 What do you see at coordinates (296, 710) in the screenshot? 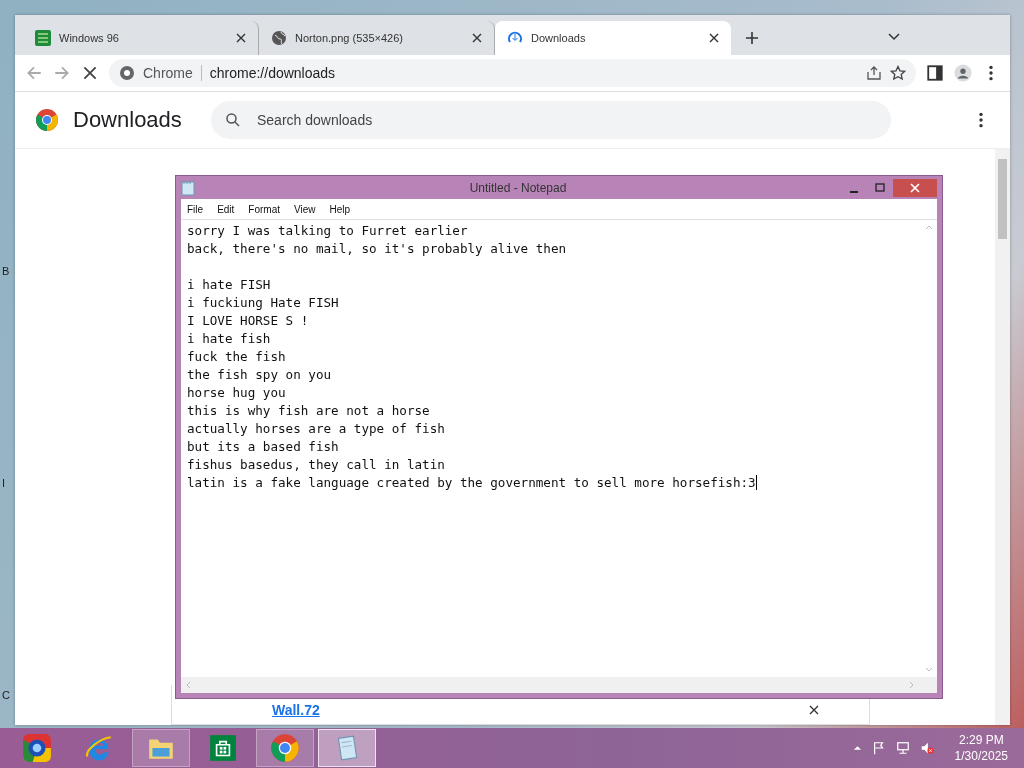
I see `file-link: Wall.72` at bounding box center [296, 710].